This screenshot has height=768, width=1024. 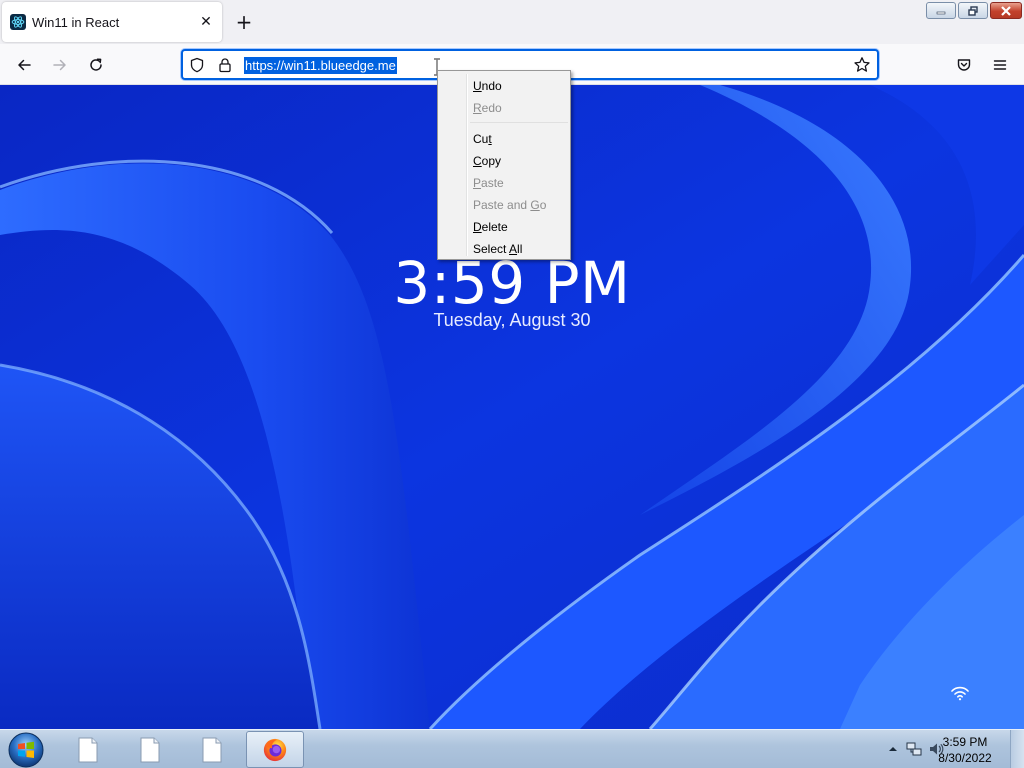 I want to click on start-button, so click(x=26, y=749).